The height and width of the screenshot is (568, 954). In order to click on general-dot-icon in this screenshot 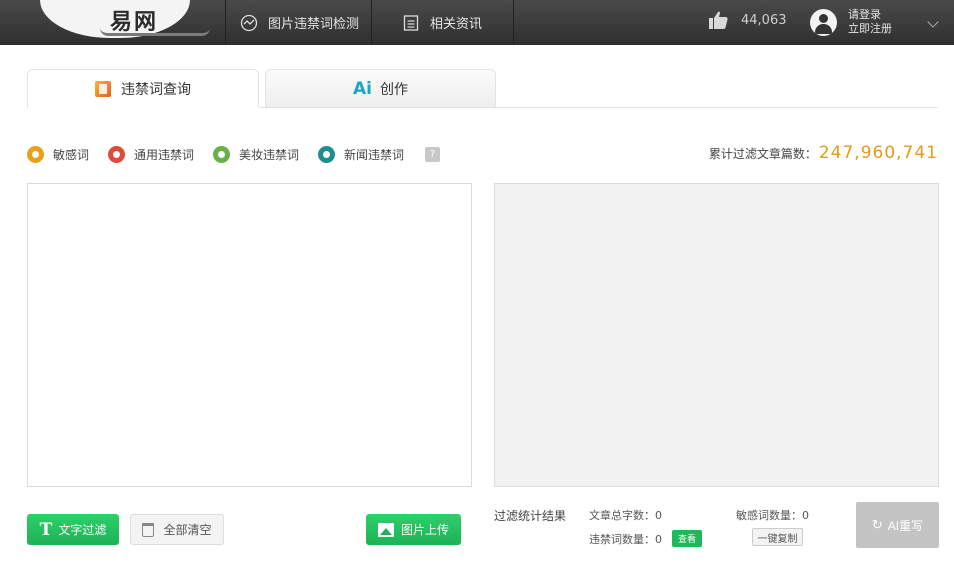, I will do `click(117, 154)`.